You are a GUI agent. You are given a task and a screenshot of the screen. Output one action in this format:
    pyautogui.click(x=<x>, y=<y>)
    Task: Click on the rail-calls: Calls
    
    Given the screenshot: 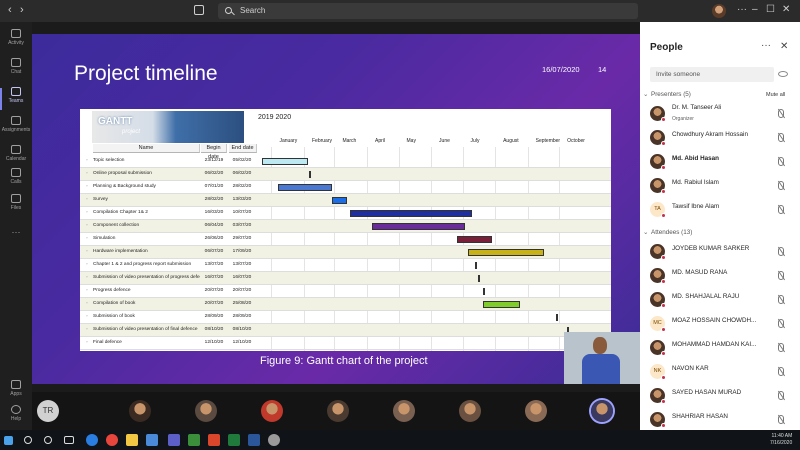 What is the action you would take?
    pyautogui.click(x=16, y=176)
    